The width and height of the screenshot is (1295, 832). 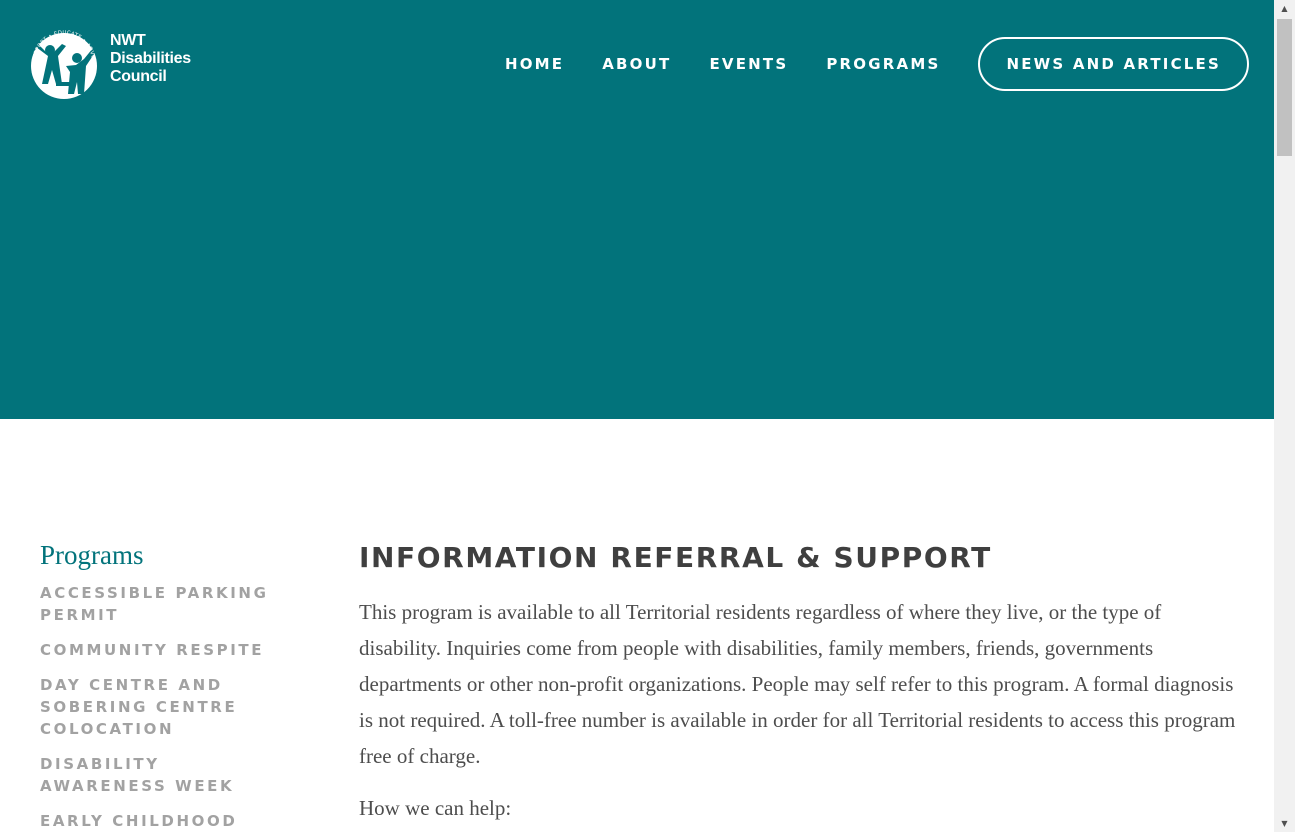 What do you see at coordinates (1284, 87) in the screenshot?
I see `scrollbar-thumb` at bounding box center [1284, 87].